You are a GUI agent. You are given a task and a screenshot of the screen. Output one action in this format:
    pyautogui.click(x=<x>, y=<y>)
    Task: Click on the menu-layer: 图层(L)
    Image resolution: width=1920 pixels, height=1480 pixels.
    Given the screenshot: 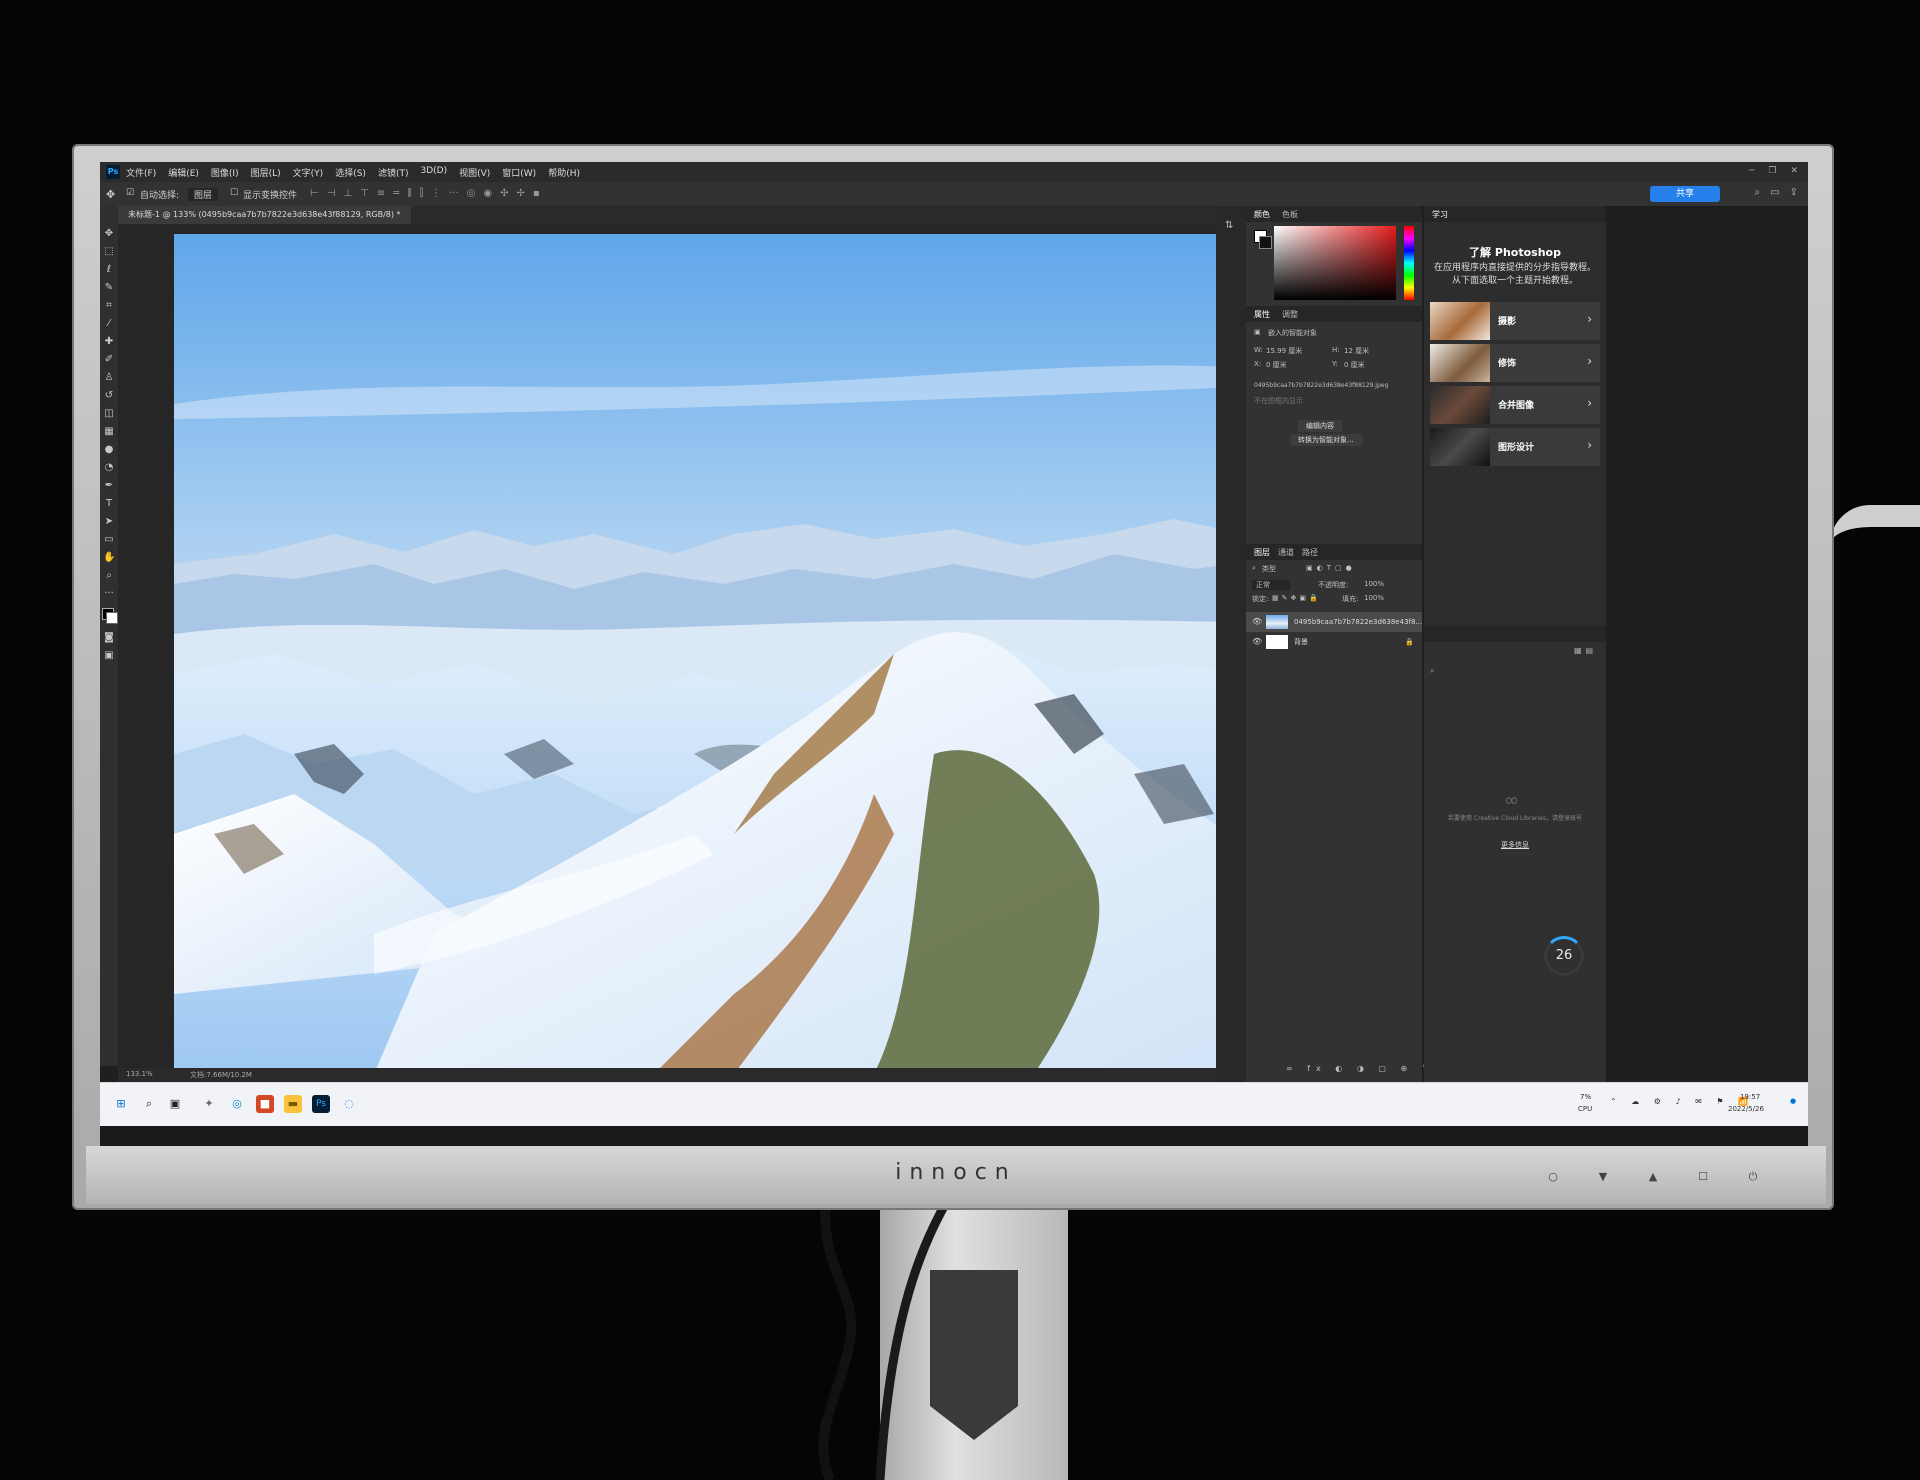 What is the action you would take?
    pyautogui.click(x=266, y=172)
    